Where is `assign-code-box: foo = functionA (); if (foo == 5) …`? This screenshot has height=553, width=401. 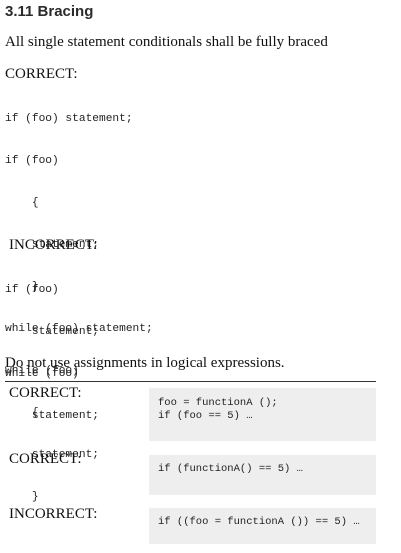 assign-code-box: foo = functionA (); if (foo == 5) … is located at coordinates (262, 414).